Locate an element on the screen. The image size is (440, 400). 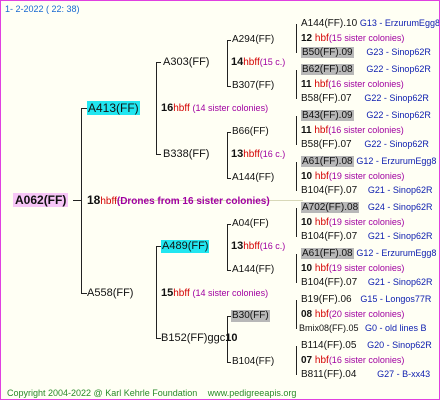
a303-info: 14hbff(15 c.) is located at coordinates (258, 62).